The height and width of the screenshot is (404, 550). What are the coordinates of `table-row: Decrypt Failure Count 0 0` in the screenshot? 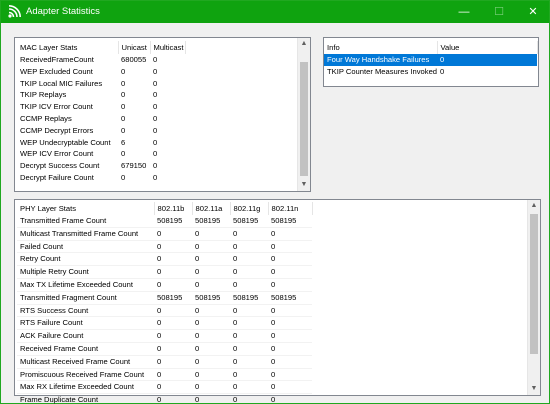 It's located at (101, 178).